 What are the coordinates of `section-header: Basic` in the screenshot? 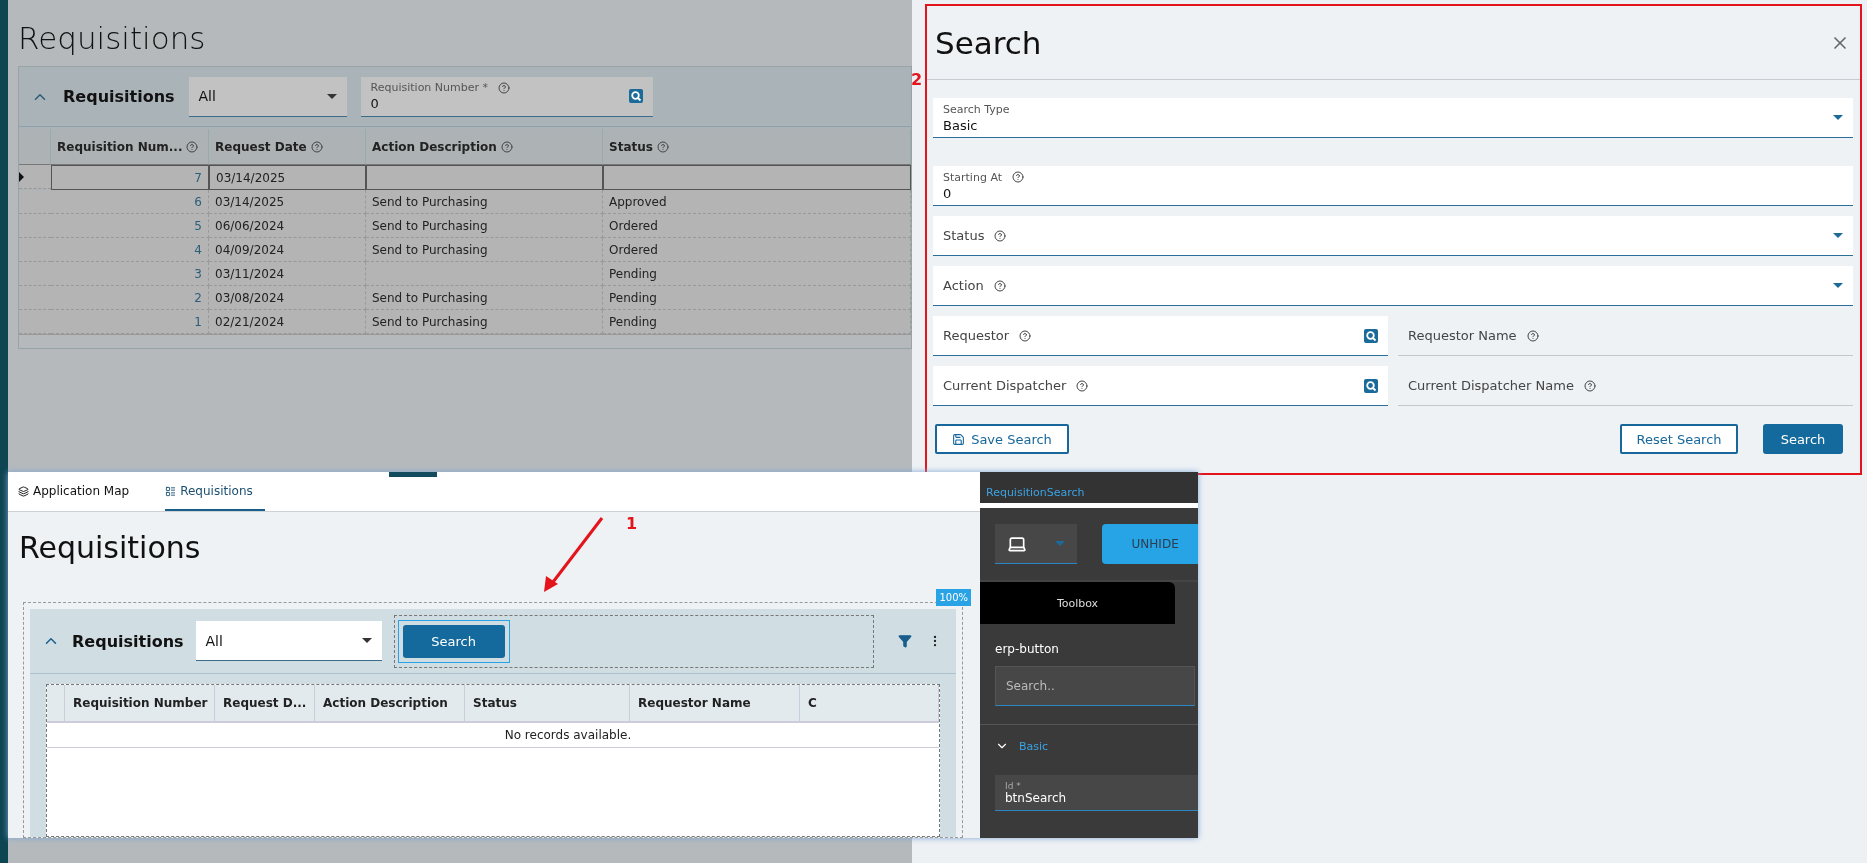 It's located at (1089, 745).